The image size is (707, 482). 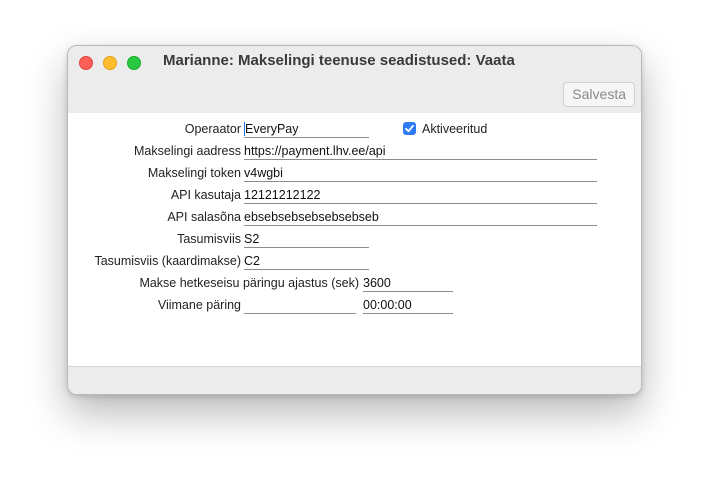 I want to click on minimize-window-button, so click(x=110, y=63).